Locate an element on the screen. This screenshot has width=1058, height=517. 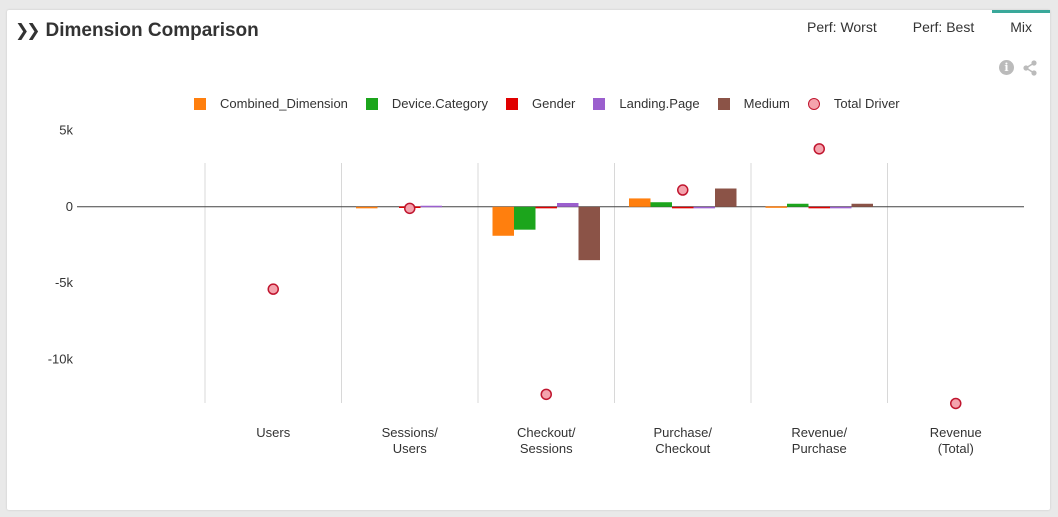
x-tick-label: Checkout is located at coordinates (682, 448).